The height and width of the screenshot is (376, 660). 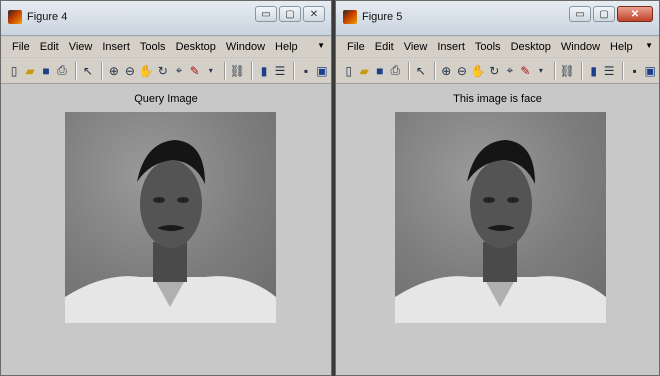 What do you see at coordinates (497, 18) in the screenshot?
I see `title-bar: Figure 5 ▭ ▢ ✕` at bounding box center [497, 18].